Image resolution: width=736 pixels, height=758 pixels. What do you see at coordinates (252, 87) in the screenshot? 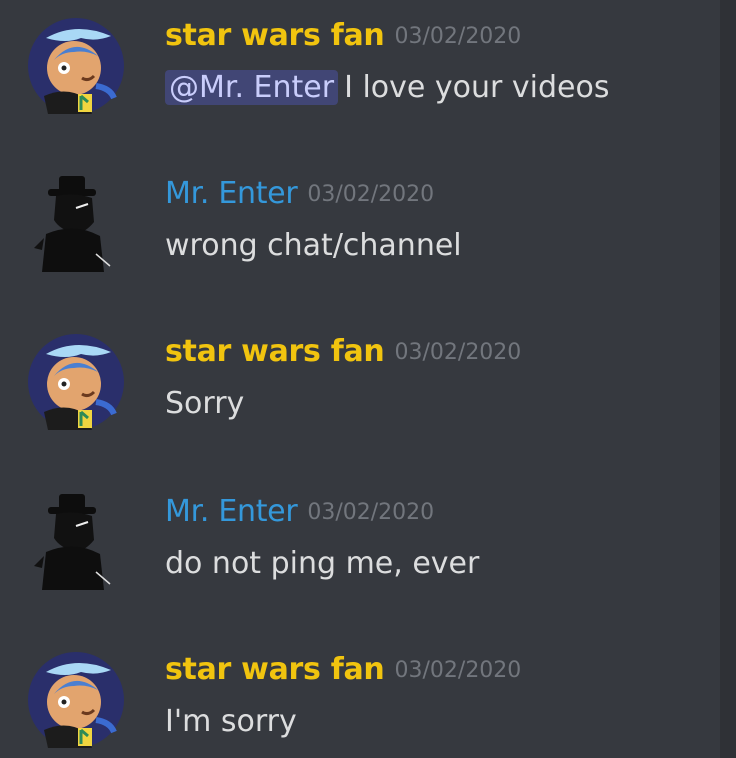
I see `user-mention: @Mr. Enter` at bounding box center [252, 87].